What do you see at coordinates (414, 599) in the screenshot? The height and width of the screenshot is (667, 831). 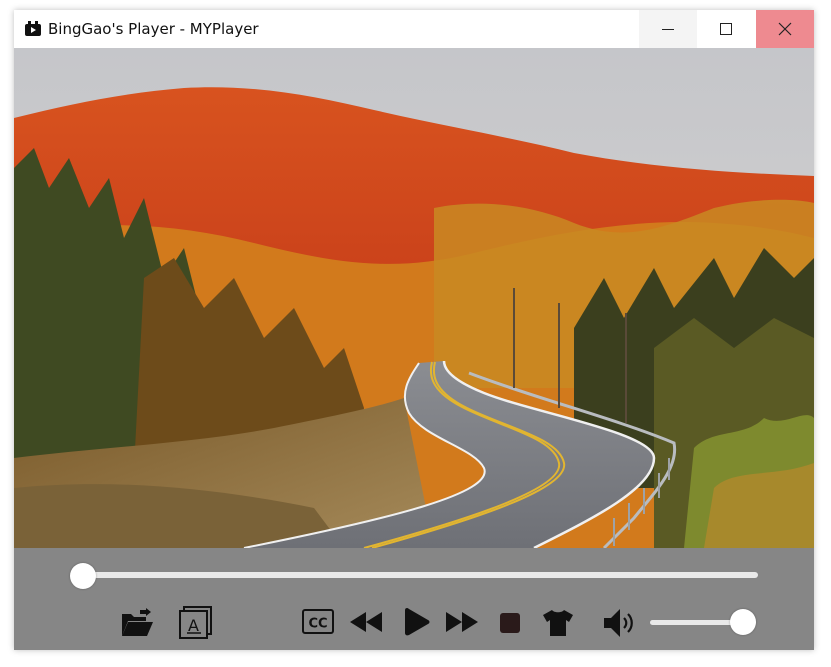 I see `control-bar: A CC` at bounding box center [414, 599].